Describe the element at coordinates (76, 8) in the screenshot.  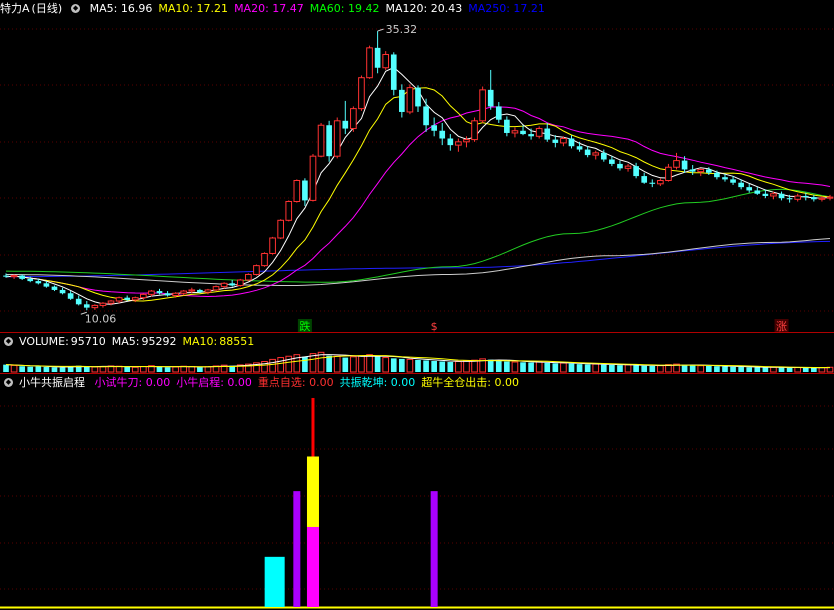
I see `settings-circle-icon: ◆` at that location.